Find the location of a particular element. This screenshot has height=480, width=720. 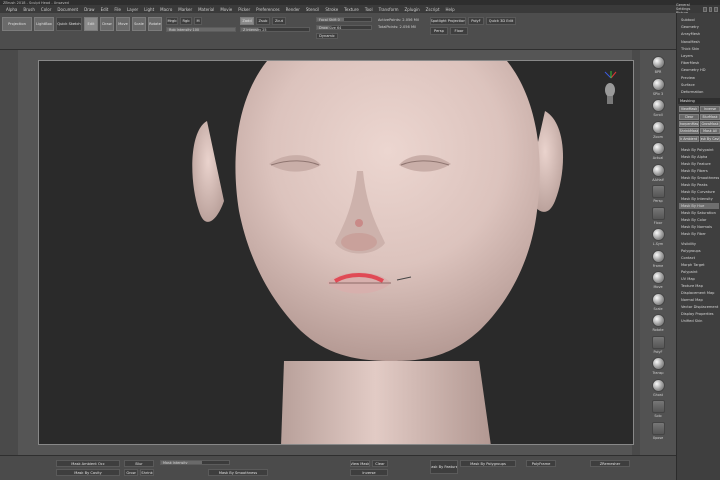

persp-button: Persp is located at coordinates (439, 31).